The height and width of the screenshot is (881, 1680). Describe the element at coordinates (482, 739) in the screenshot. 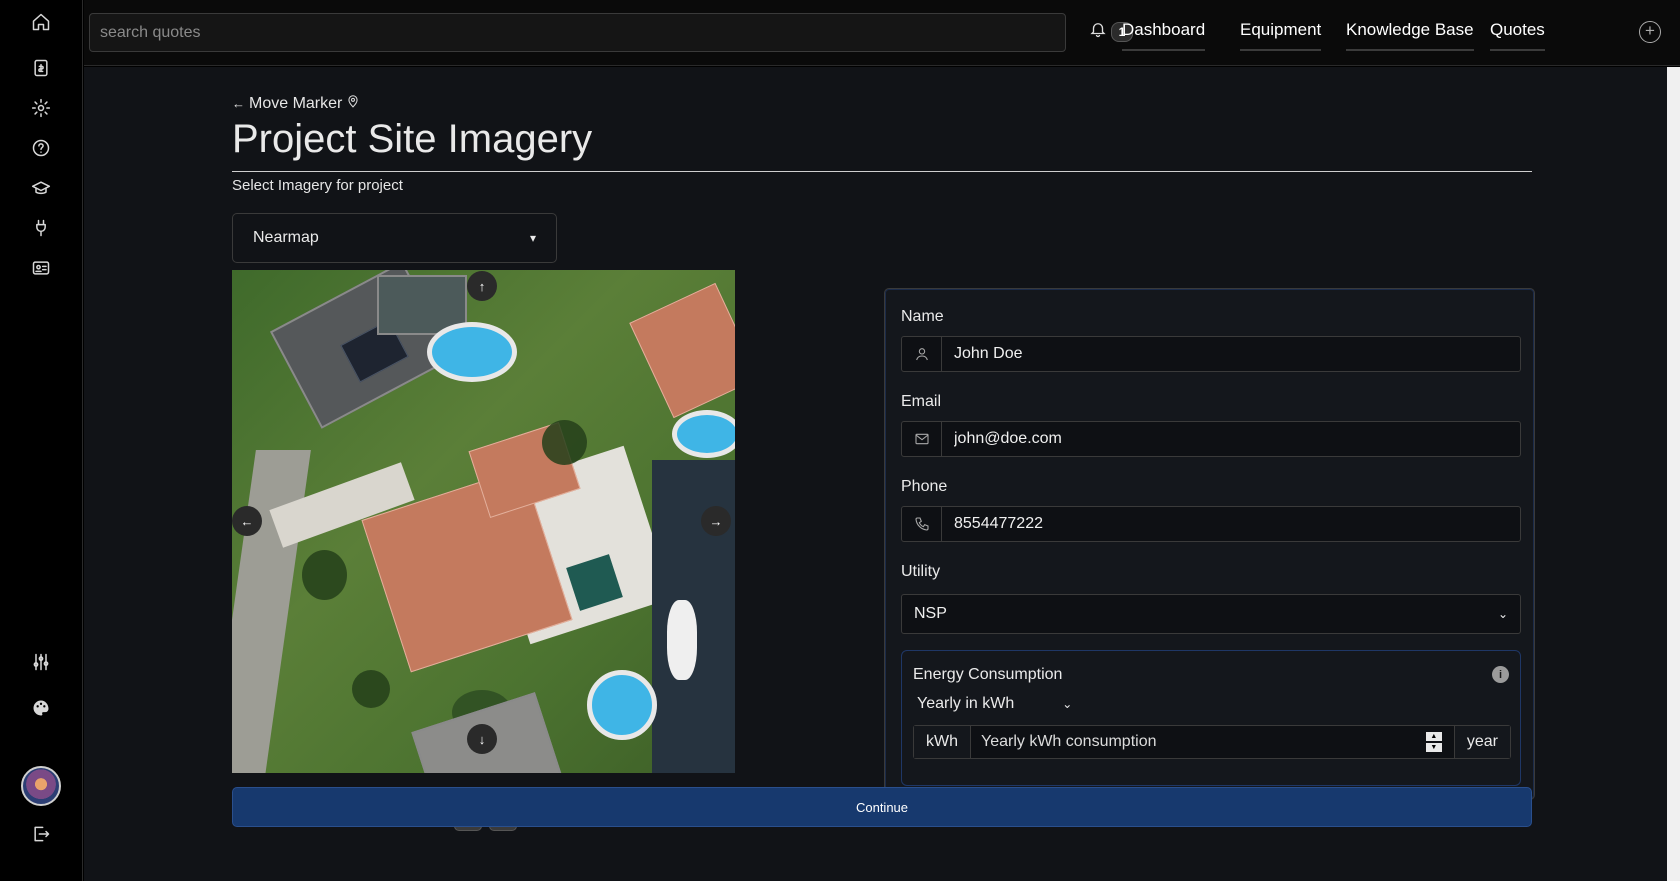

I see `pan-down-button: ↓` at that location.